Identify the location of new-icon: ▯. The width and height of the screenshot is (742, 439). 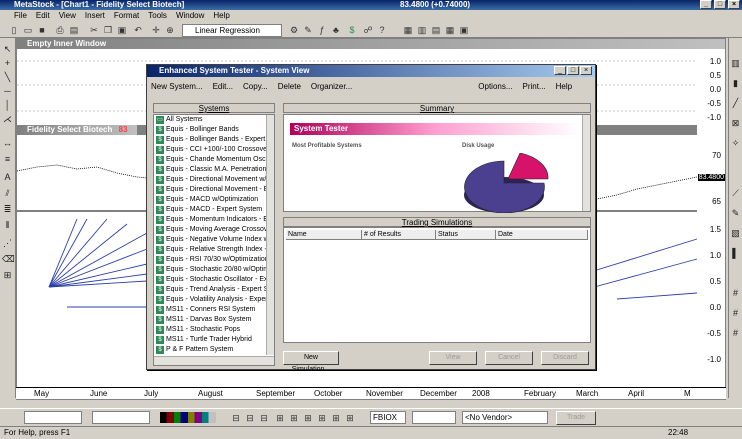
(14, 30).